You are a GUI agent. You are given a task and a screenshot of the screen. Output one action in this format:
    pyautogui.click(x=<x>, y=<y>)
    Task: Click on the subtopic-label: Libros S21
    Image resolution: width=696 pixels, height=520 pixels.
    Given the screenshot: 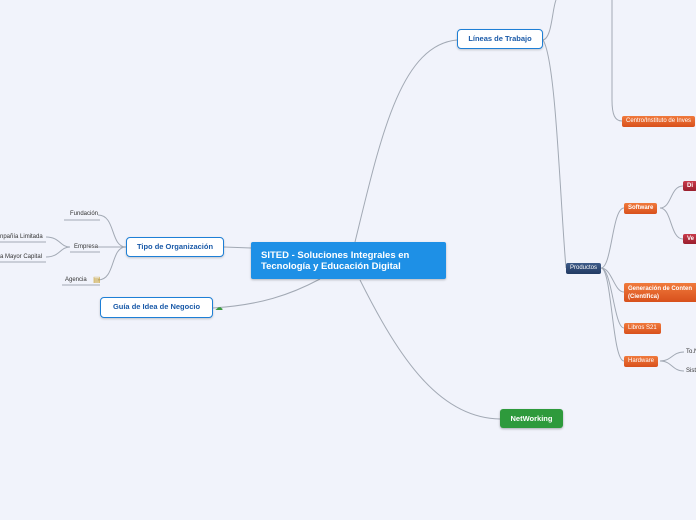 What is the action you would take?
    pyautogui.click(x=642, y=328)
    